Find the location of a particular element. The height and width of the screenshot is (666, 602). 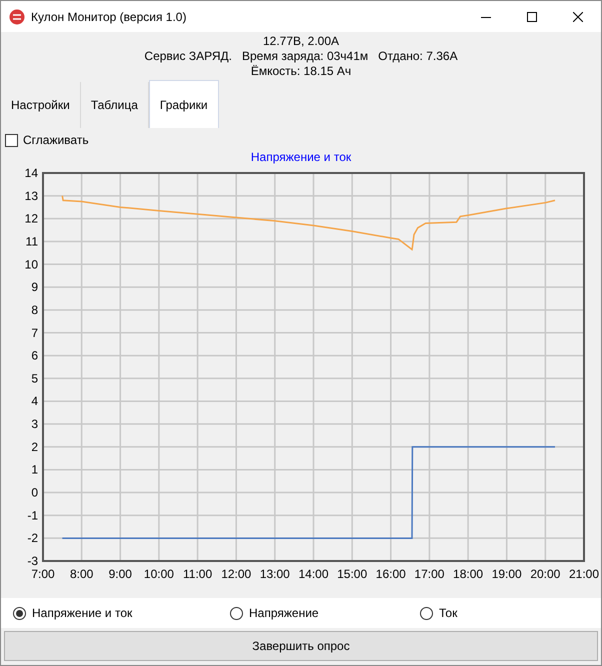

x-tick-label: 16:00 is located at coordinates (391, 574).